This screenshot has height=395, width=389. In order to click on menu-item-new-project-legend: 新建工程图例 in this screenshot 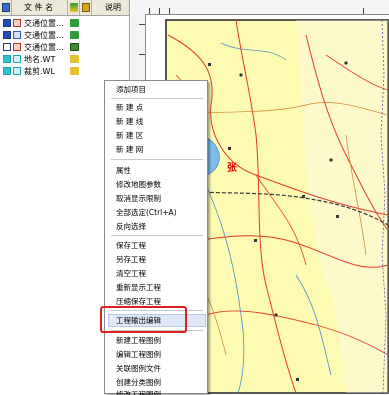, I will do `click(161, 341)`.